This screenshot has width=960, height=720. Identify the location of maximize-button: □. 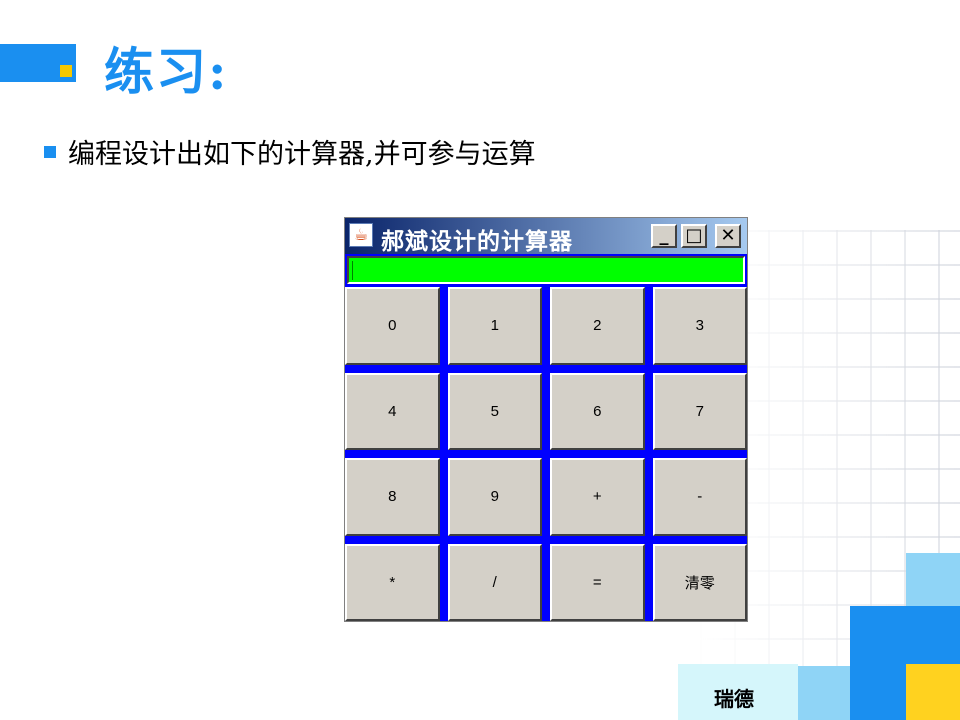
(694, 236).